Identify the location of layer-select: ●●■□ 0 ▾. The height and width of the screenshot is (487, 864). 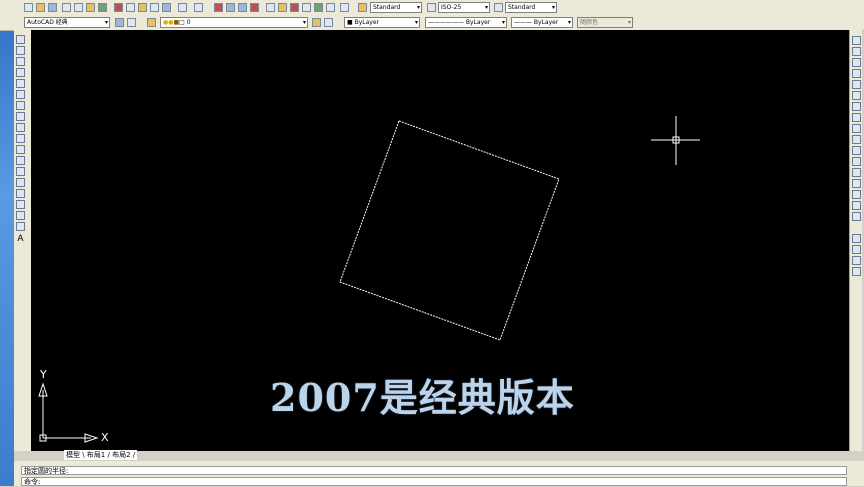
(234, 22).